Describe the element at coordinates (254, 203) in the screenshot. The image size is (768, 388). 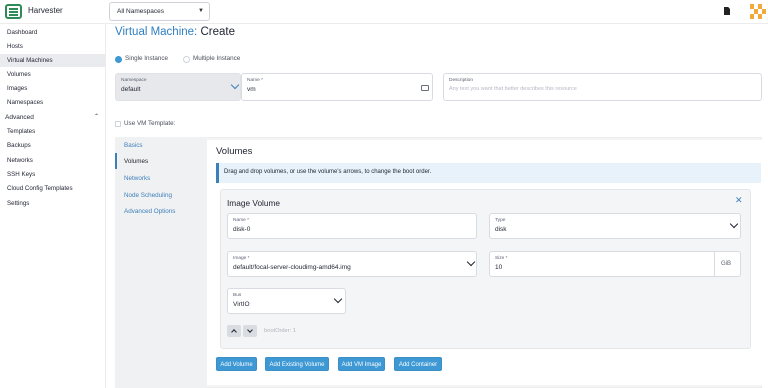
I see `image-volume-title: Image Volume` at that location.